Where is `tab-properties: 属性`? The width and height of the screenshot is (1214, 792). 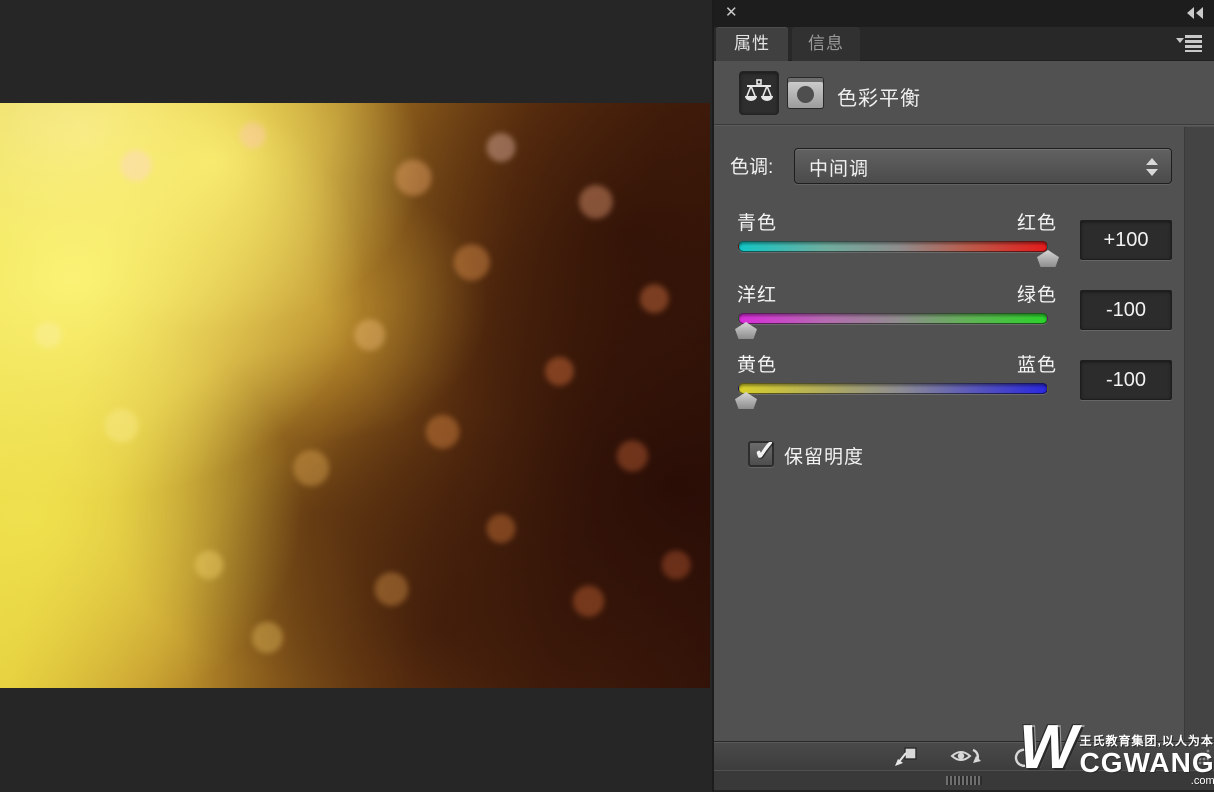 tab-properties: 属性 is located at coordinates (752, 44).